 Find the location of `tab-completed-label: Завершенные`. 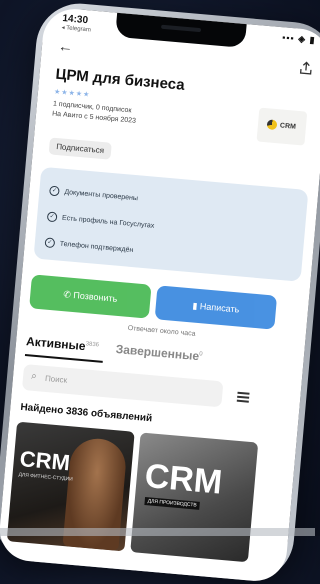

tab-completed-label: Завершенные is located at coordinates (157, 352).